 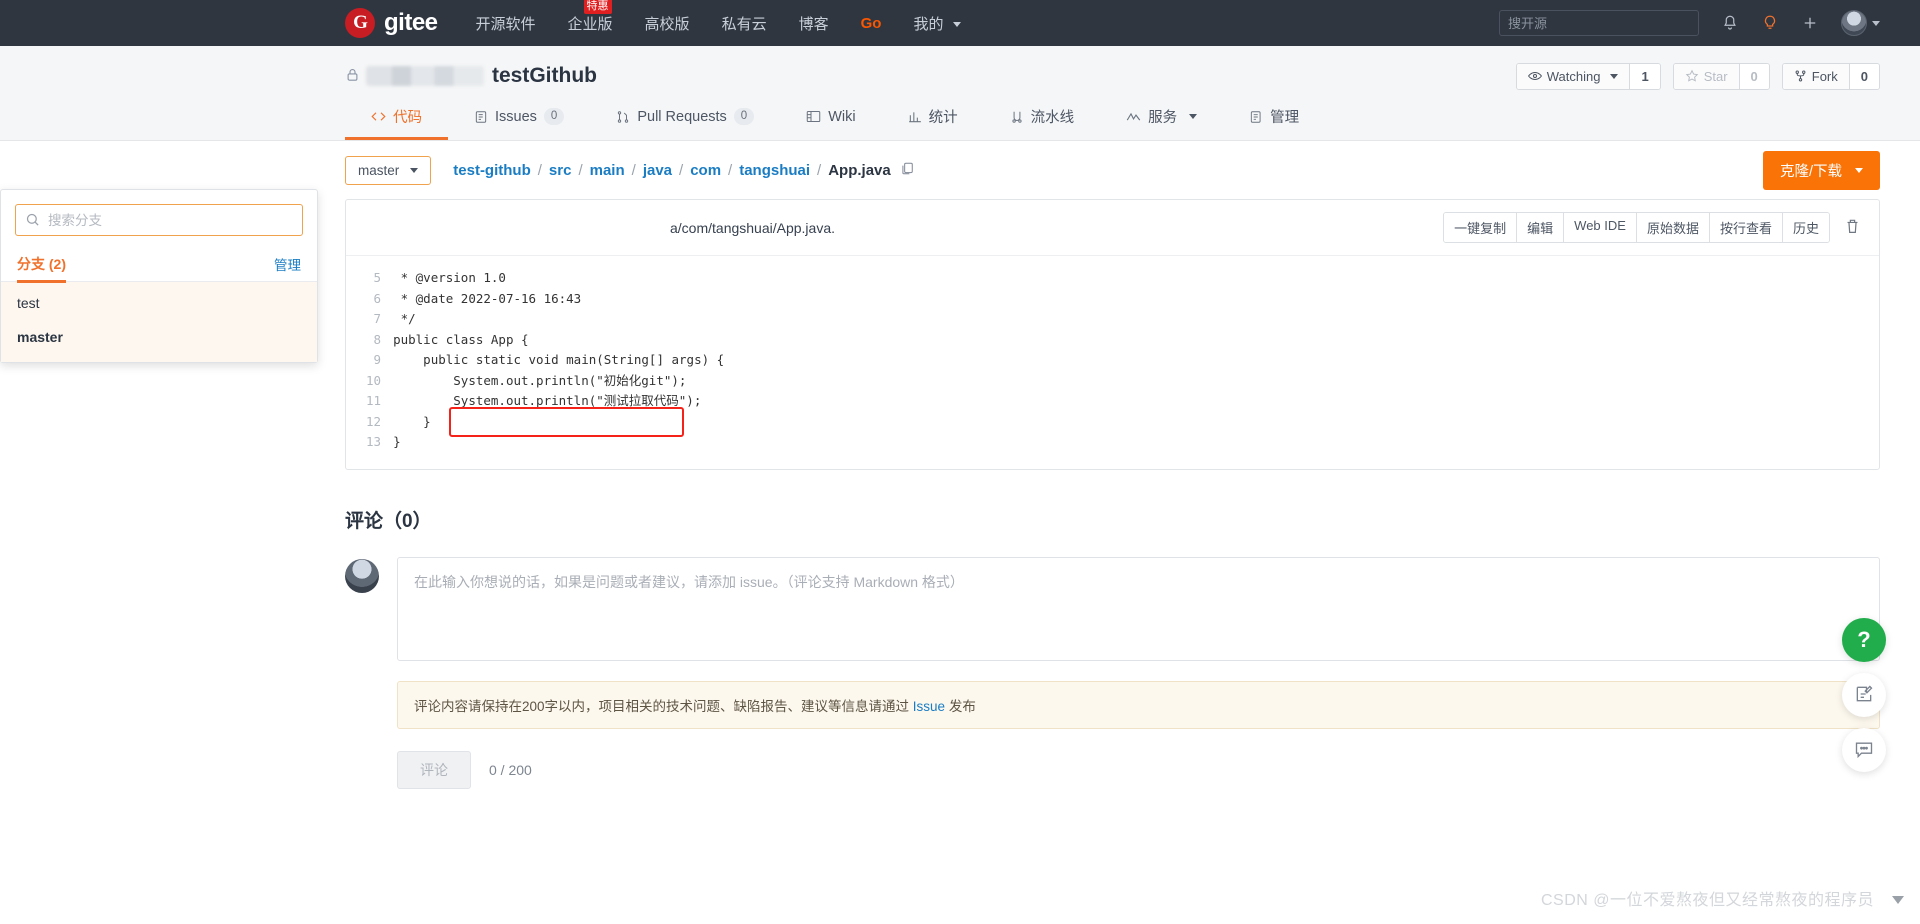 I want to click on blame-button: 按行查看, so click(x=1745, y=227).